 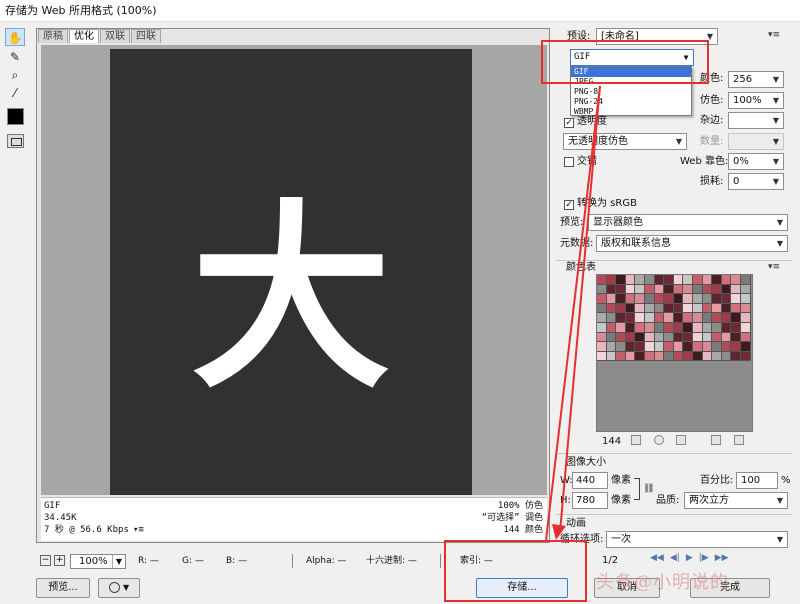 I want to click on trash-icon, so click(x=739, y=440).